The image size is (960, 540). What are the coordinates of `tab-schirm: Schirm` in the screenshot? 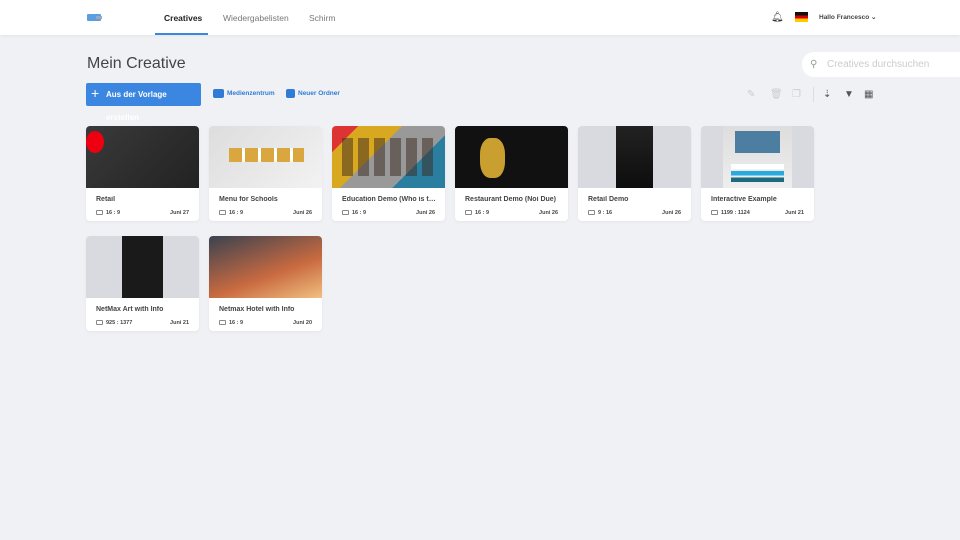 It's located at (322, 18).